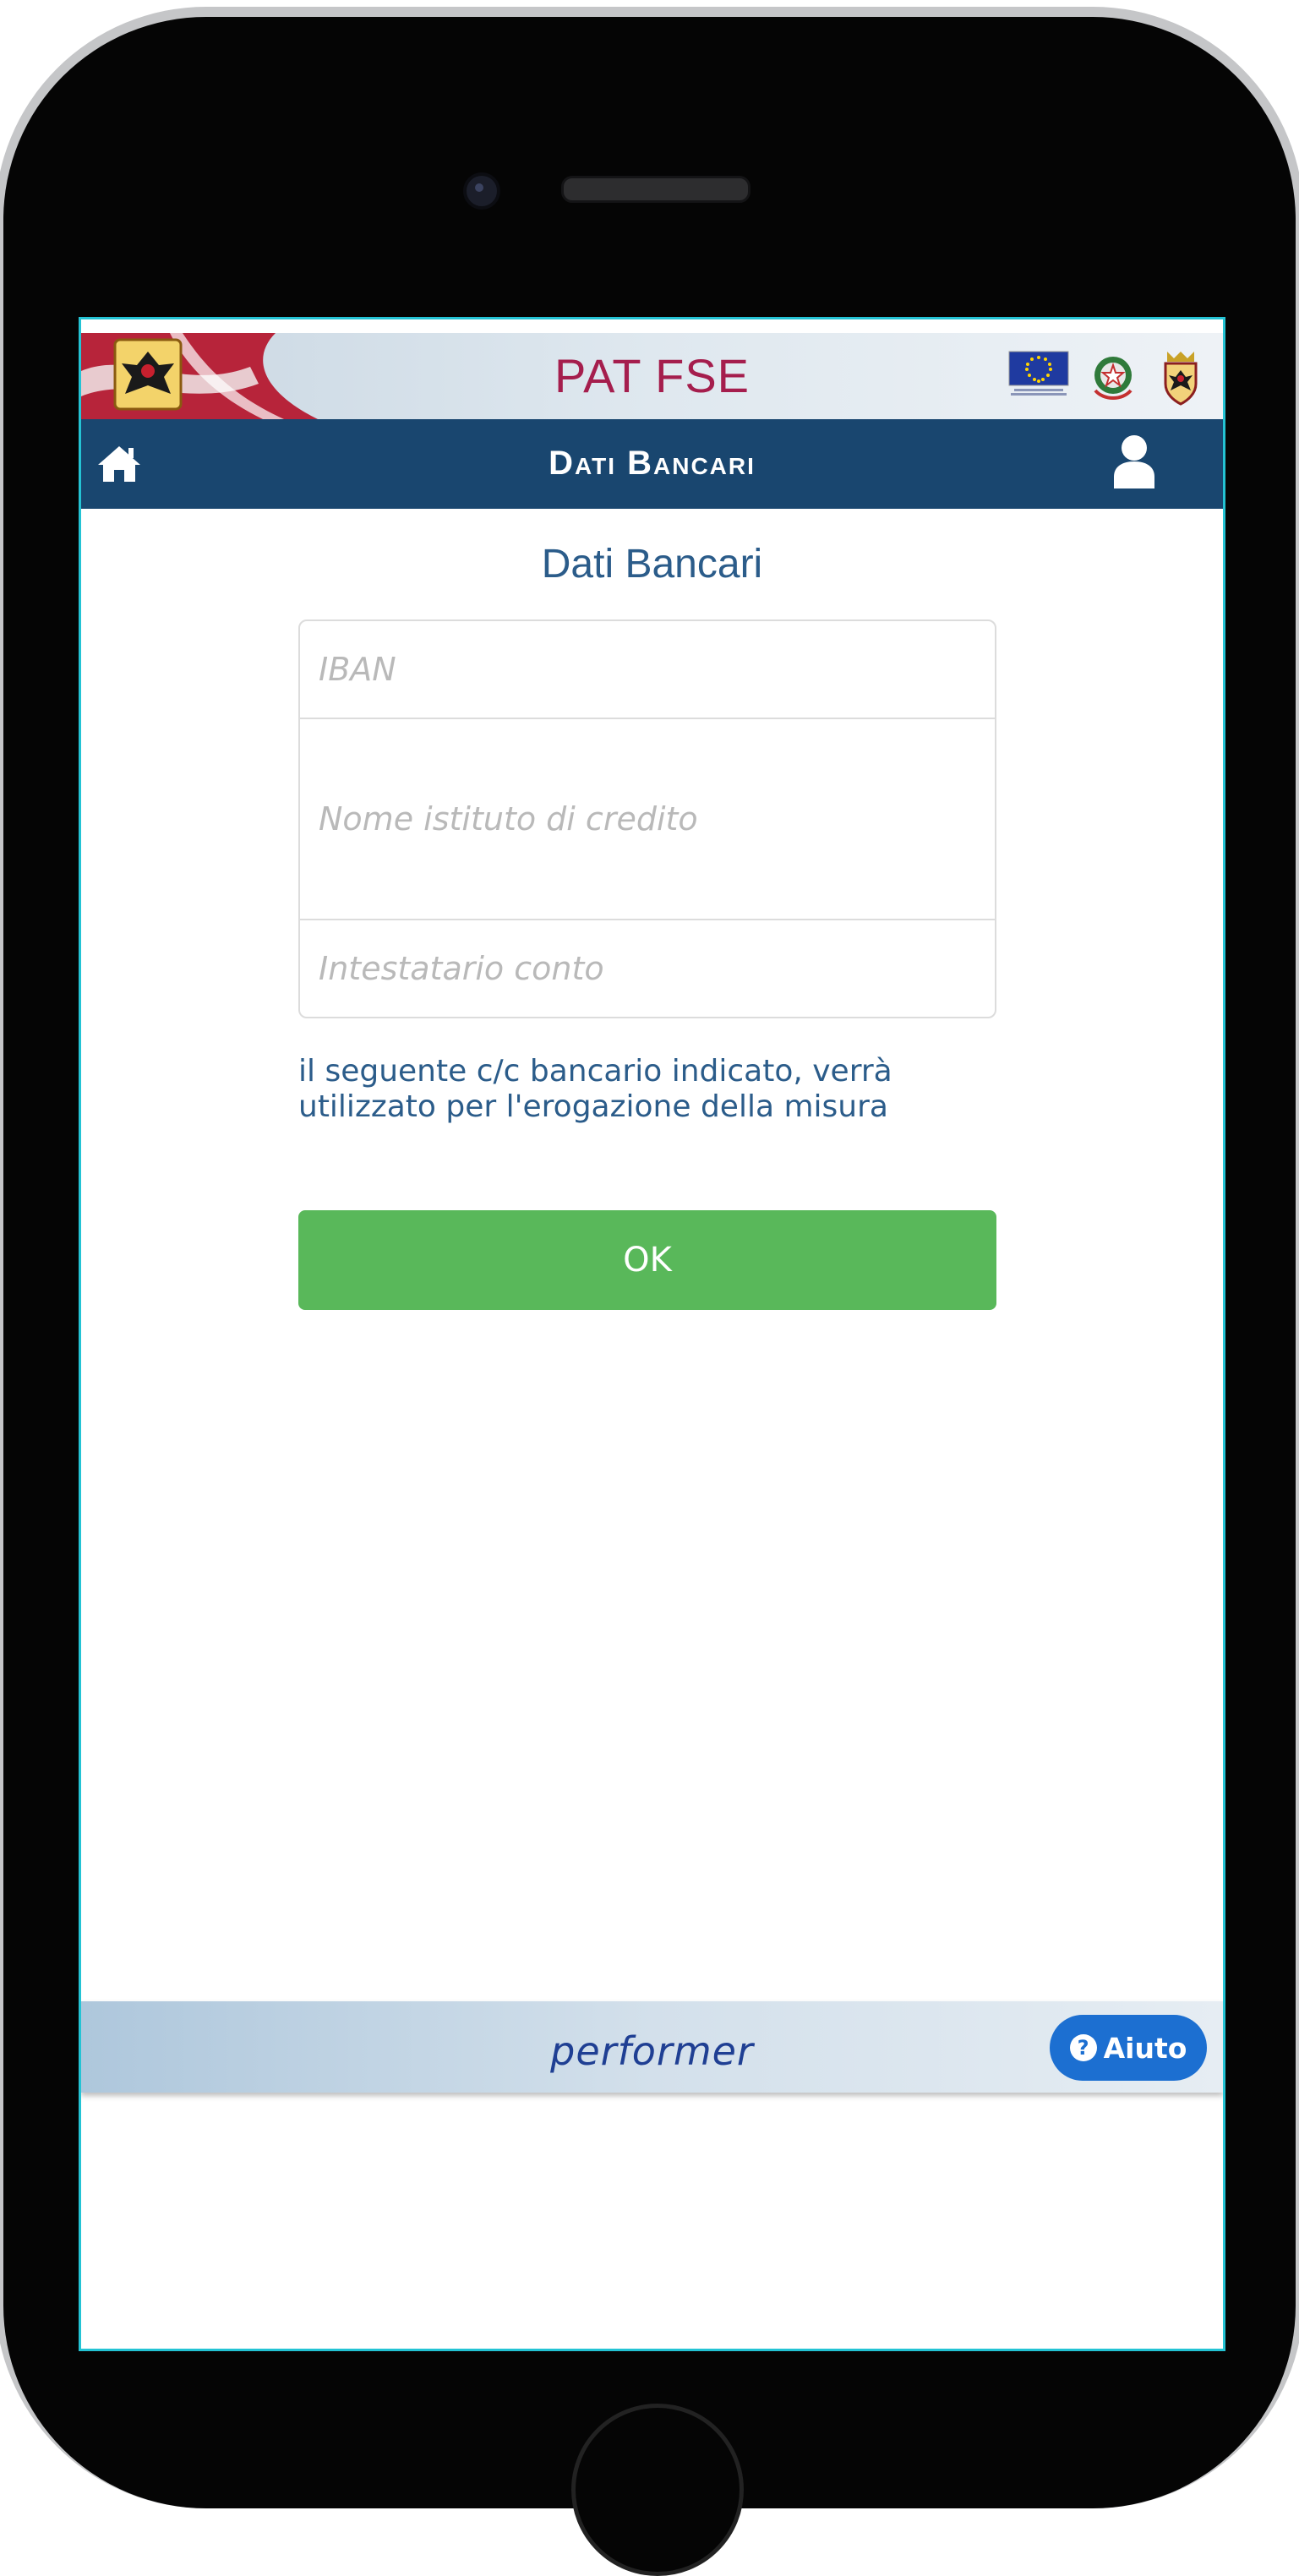 This screenshot has height=2576, width=1299. I want to click on eu-flag-icon, so click(1038, 373).